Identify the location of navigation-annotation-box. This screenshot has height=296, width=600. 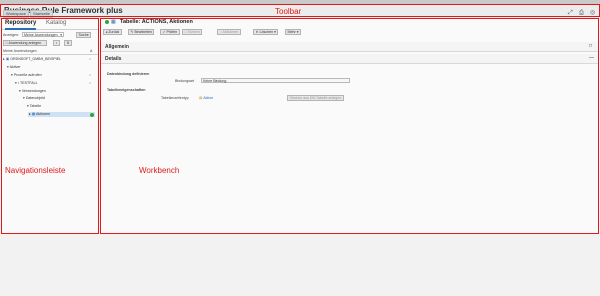
(50, 126).